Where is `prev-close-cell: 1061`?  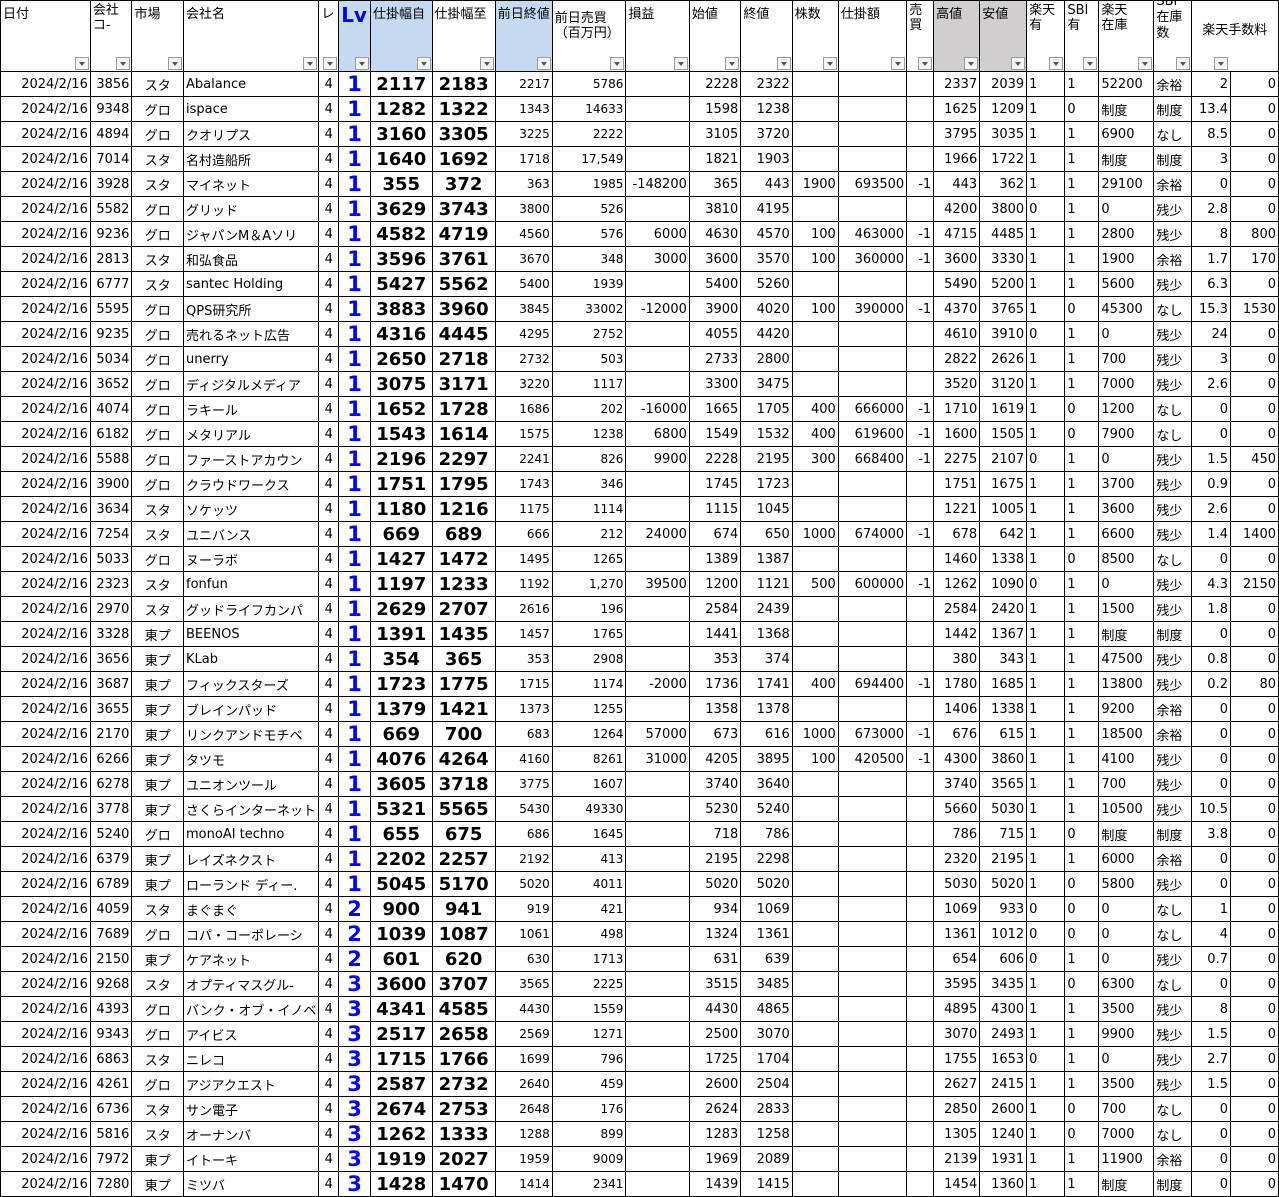 prev-close-cell: 1061 is located at coordinates (523, 934).